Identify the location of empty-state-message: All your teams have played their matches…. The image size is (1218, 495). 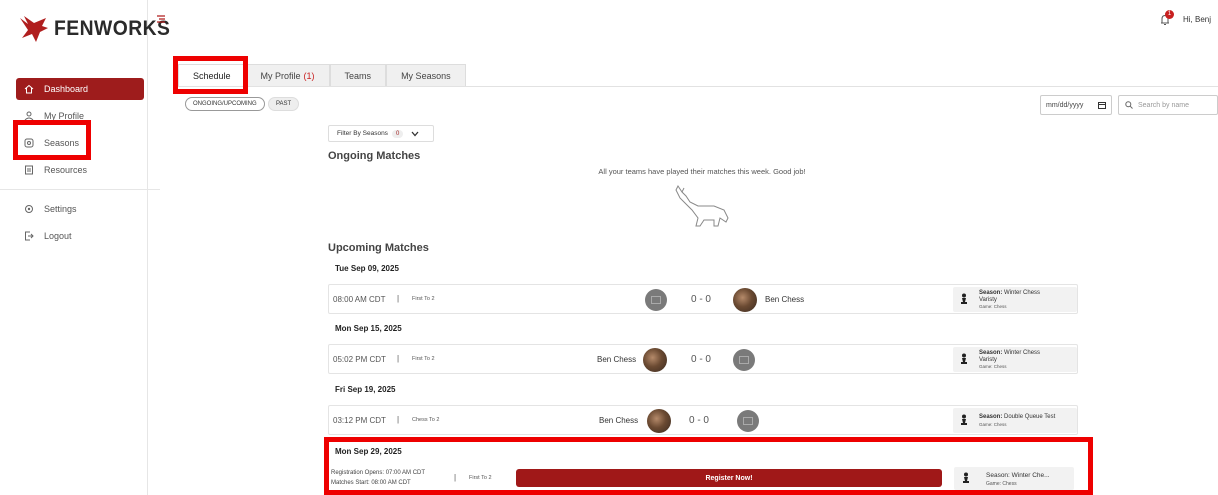
(702, 171).